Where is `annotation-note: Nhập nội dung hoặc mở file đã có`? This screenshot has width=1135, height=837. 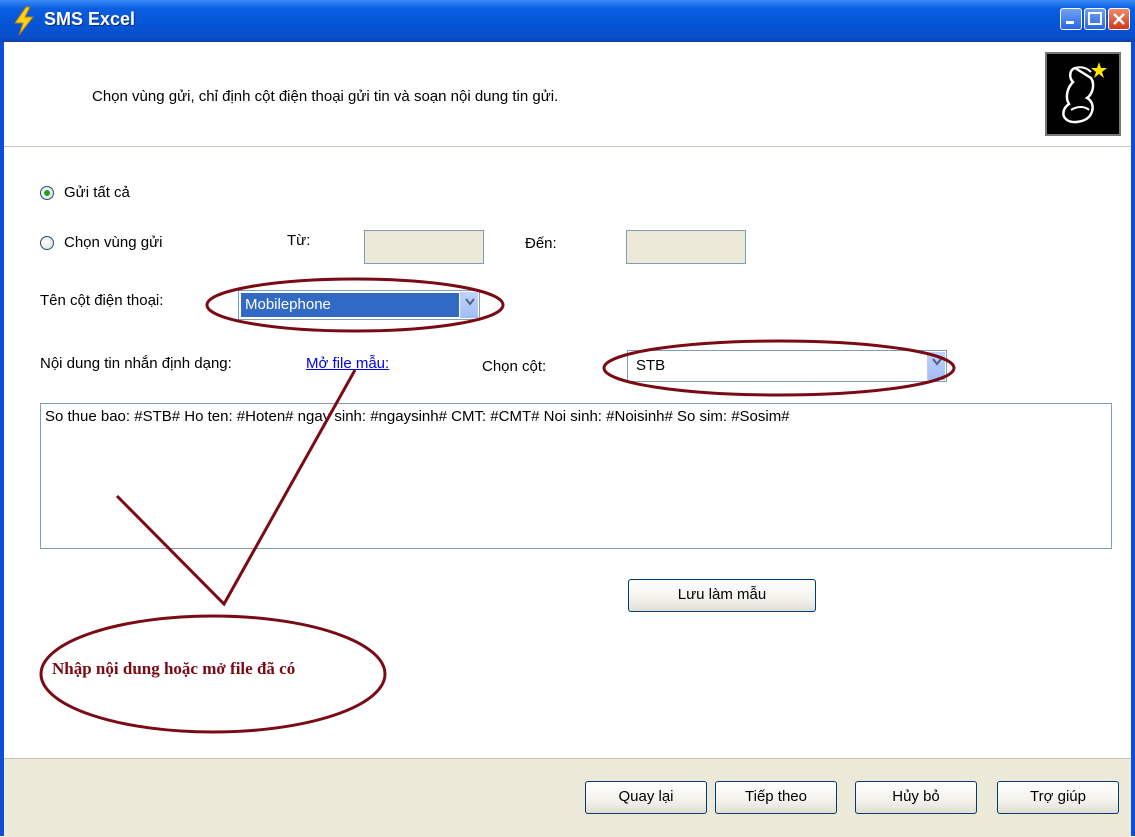 annotation-note: Nhập nội dung hoặc mở file đã có is located at coordinates (174, 668).